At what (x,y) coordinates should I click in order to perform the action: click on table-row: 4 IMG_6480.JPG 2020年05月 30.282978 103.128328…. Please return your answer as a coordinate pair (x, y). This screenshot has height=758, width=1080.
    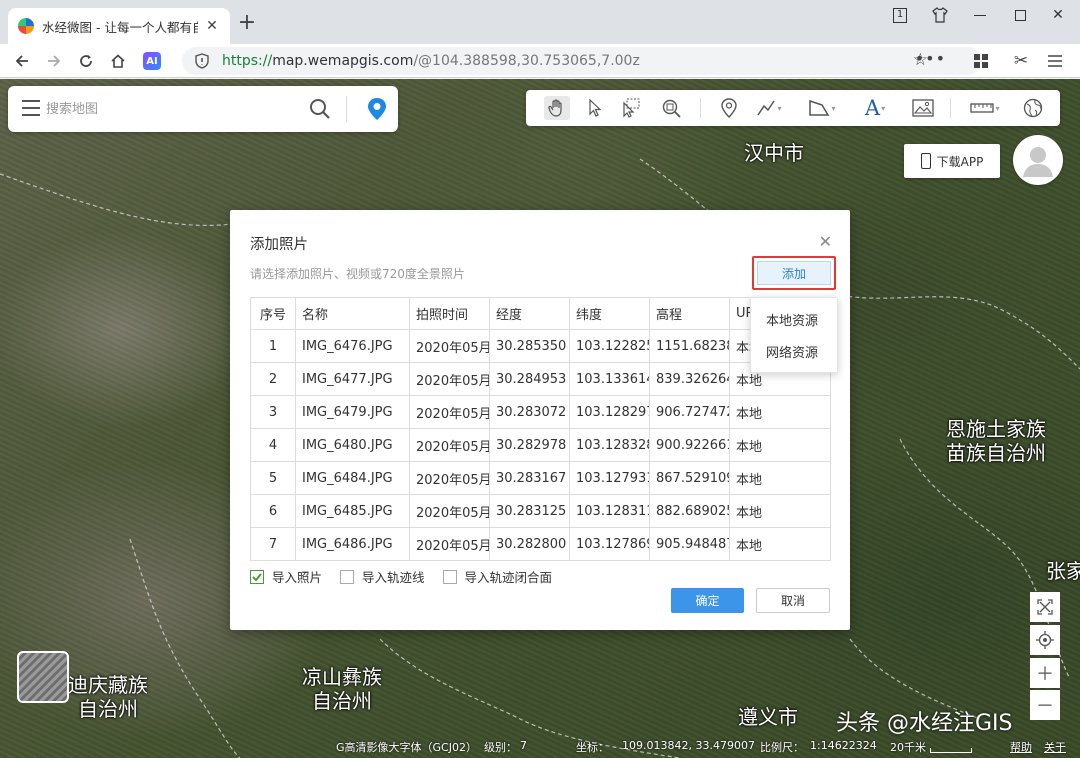
    Looking at the image, I should click on (540, 445).